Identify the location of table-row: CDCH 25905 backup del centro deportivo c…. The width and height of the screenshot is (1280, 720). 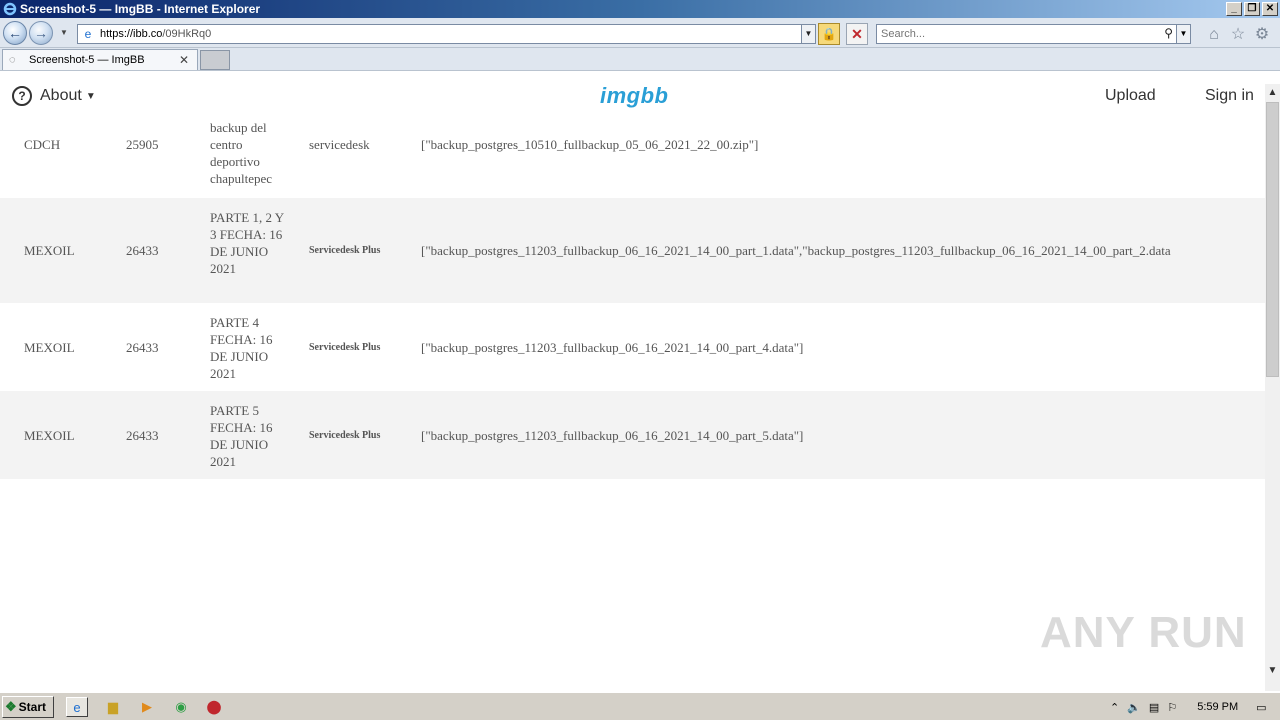
(632, 159).